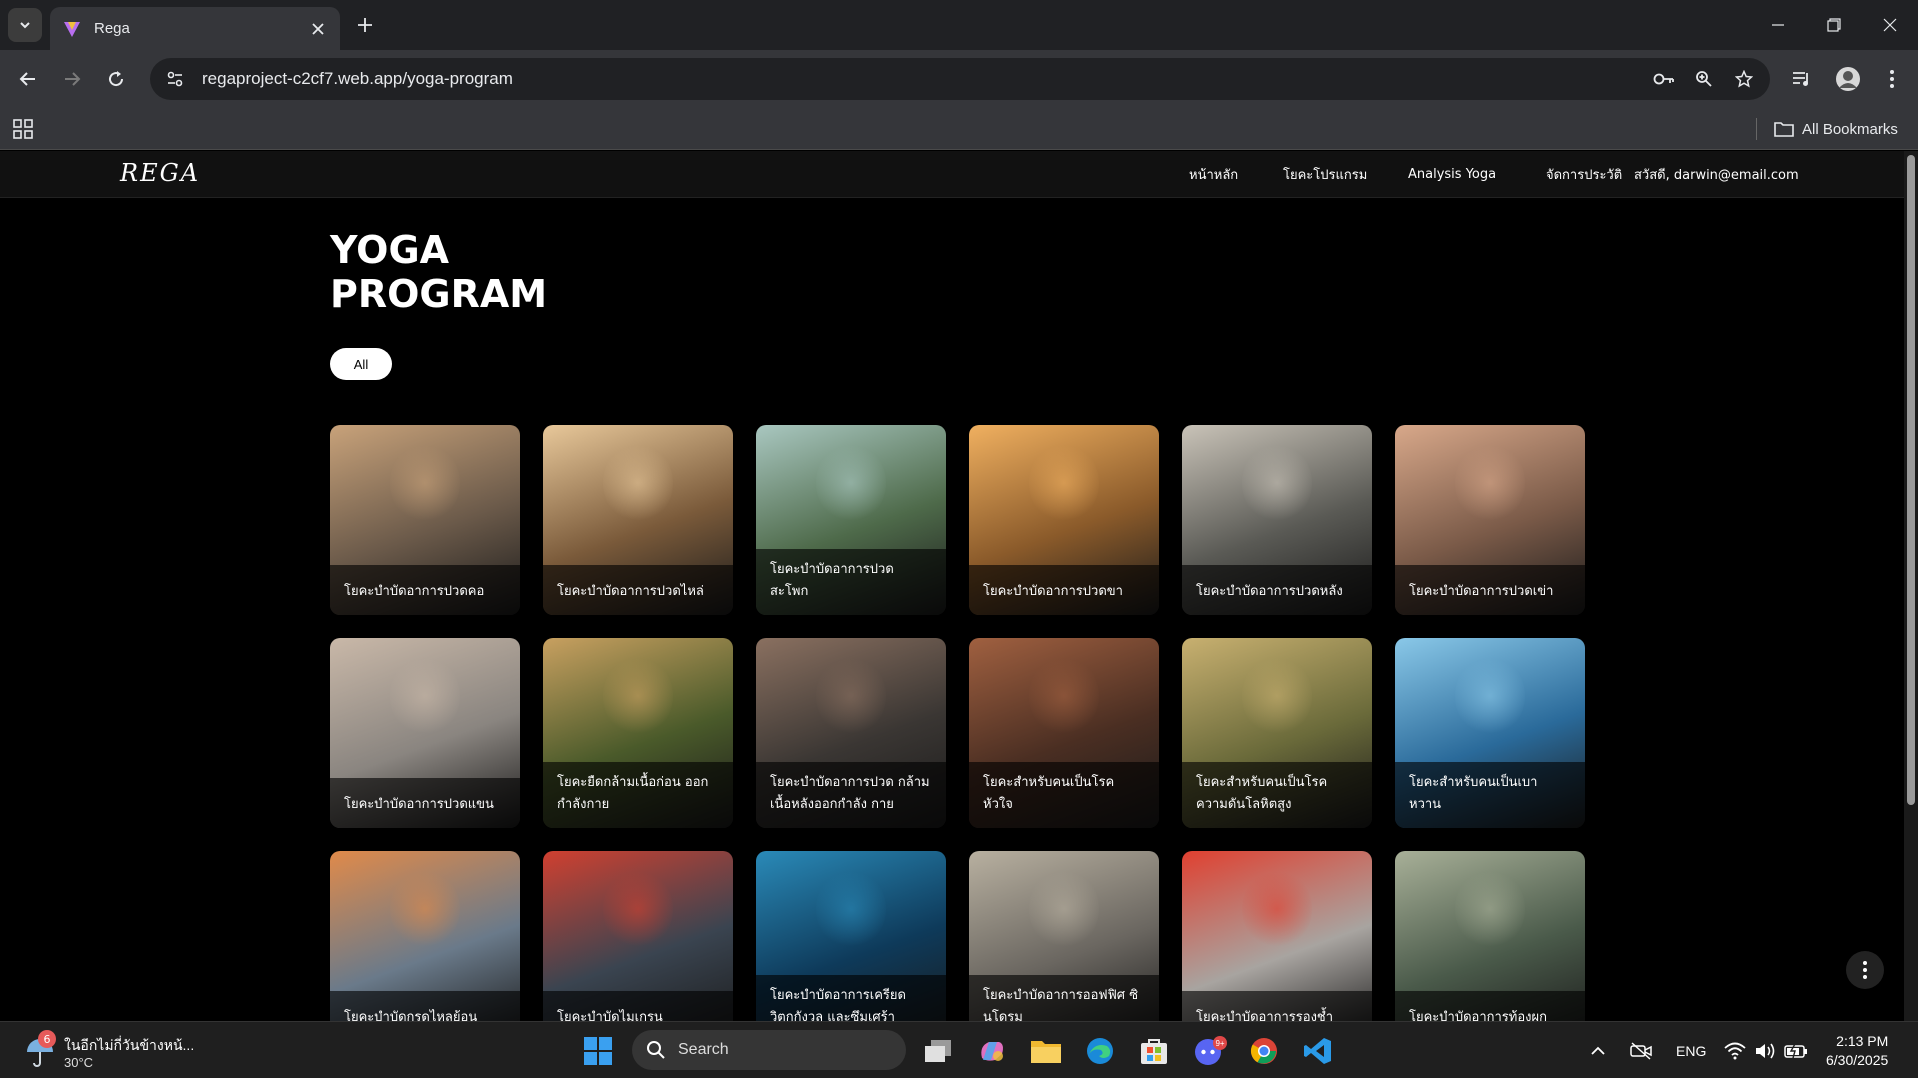  Describe the element at coordinates (1641, 1051) in the screenshot. I see `meet-now-icon` at that location.